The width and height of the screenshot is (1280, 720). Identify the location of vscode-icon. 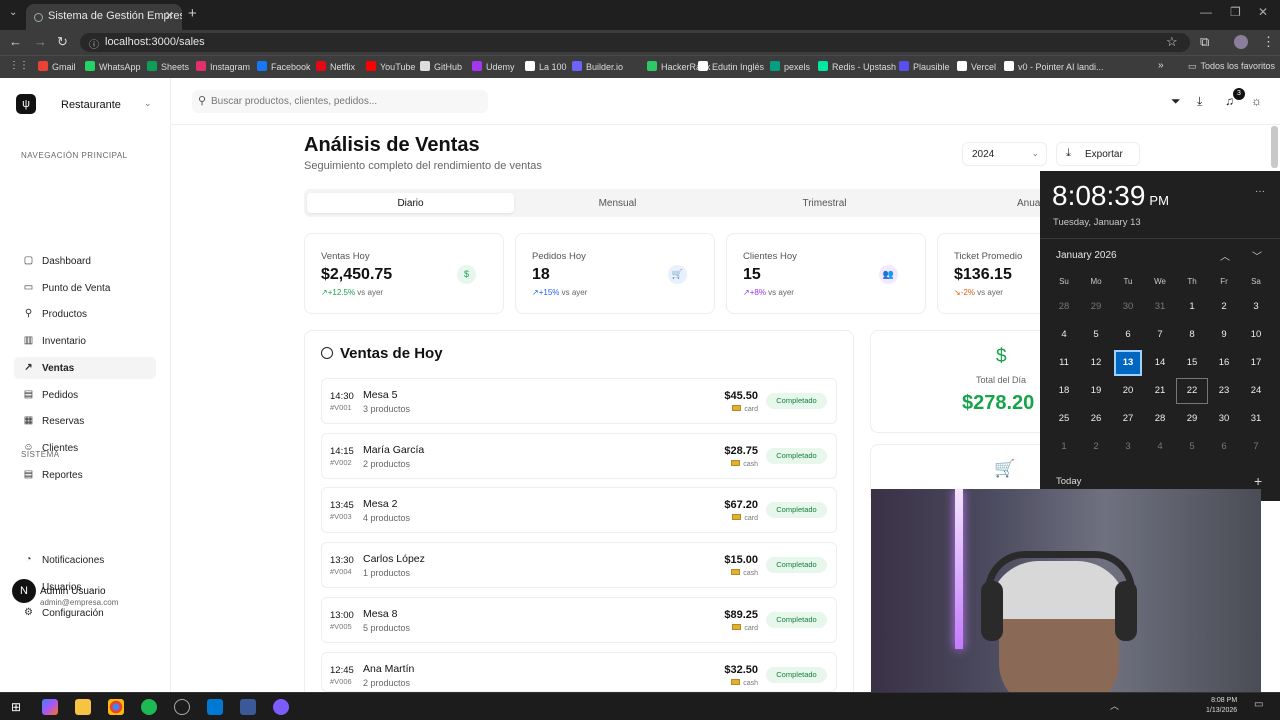
(215, 707).